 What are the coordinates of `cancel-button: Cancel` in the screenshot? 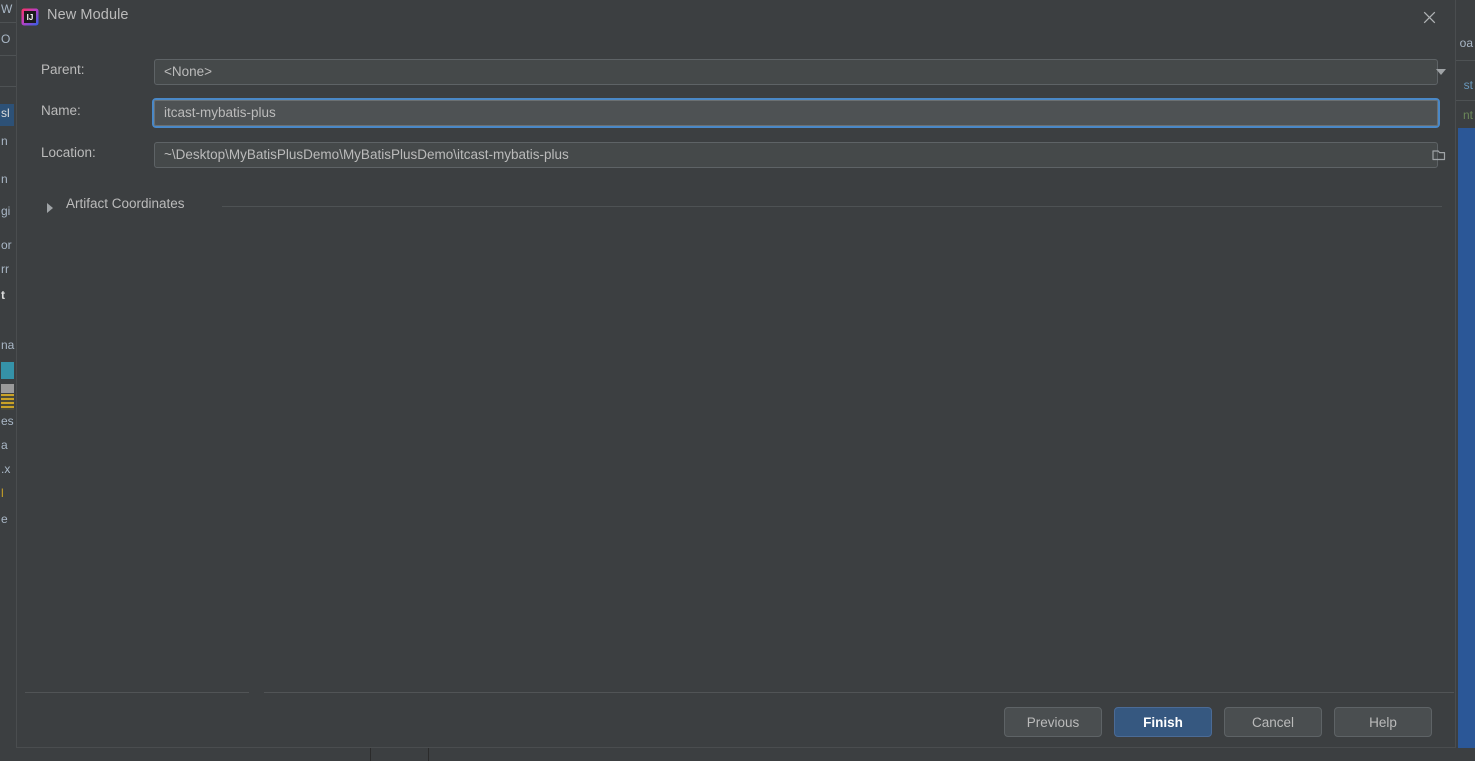 It's located at (1273, 722).